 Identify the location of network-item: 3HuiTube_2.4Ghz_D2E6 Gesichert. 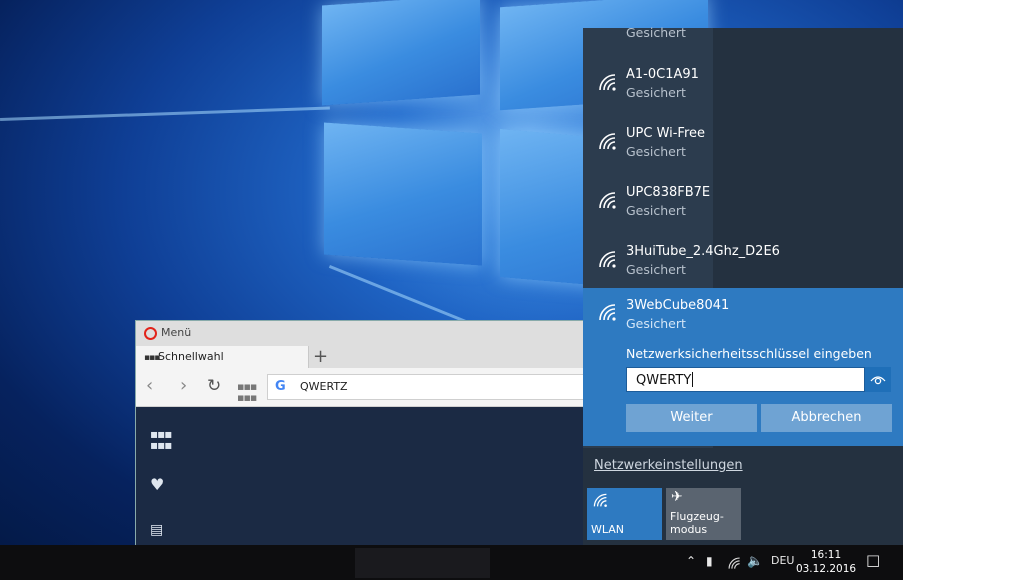
(743, 264).